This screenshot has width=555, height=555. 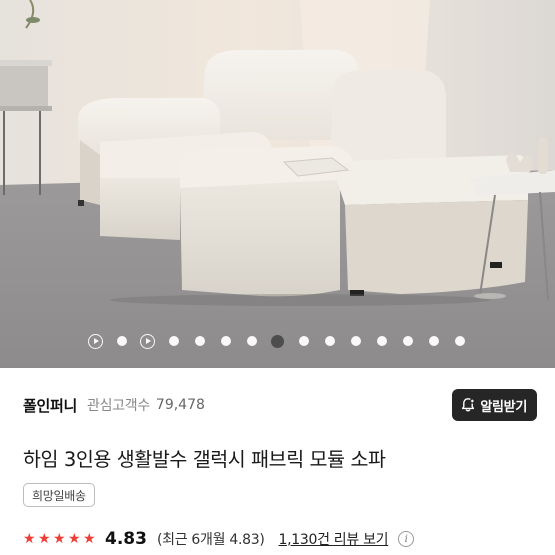 I want to click on alarm-subscribe-button: 알림받기, so click(x=494, y=405).